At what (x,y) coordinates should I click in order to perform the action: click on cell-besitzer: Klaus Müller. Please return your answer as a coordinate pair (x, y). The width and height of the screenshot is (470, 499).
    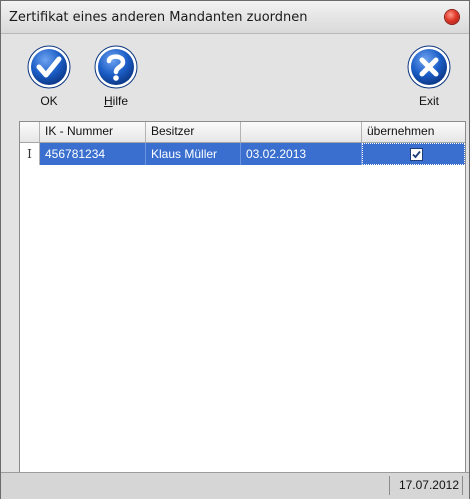
    Looking at the image, I should click on (193, 154).